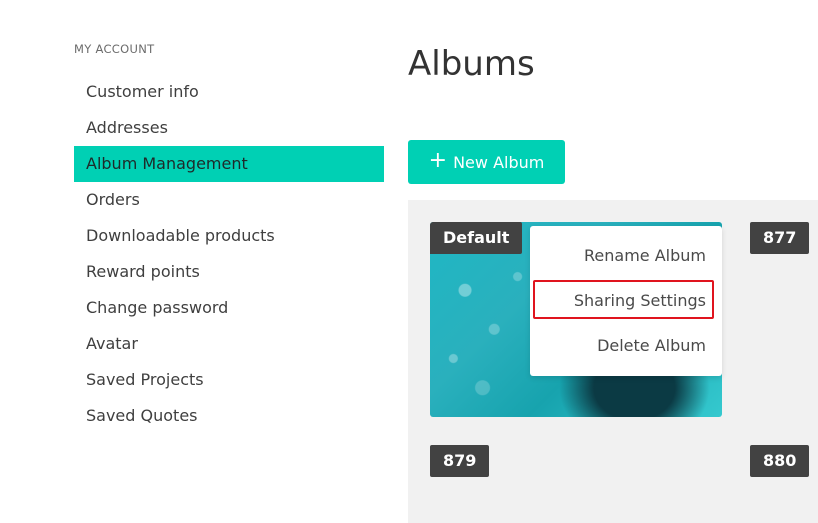  Describe the element at coordinates (229, 308) in the screenshot. I see `sidebar-item-change-password: Change password` at that location.